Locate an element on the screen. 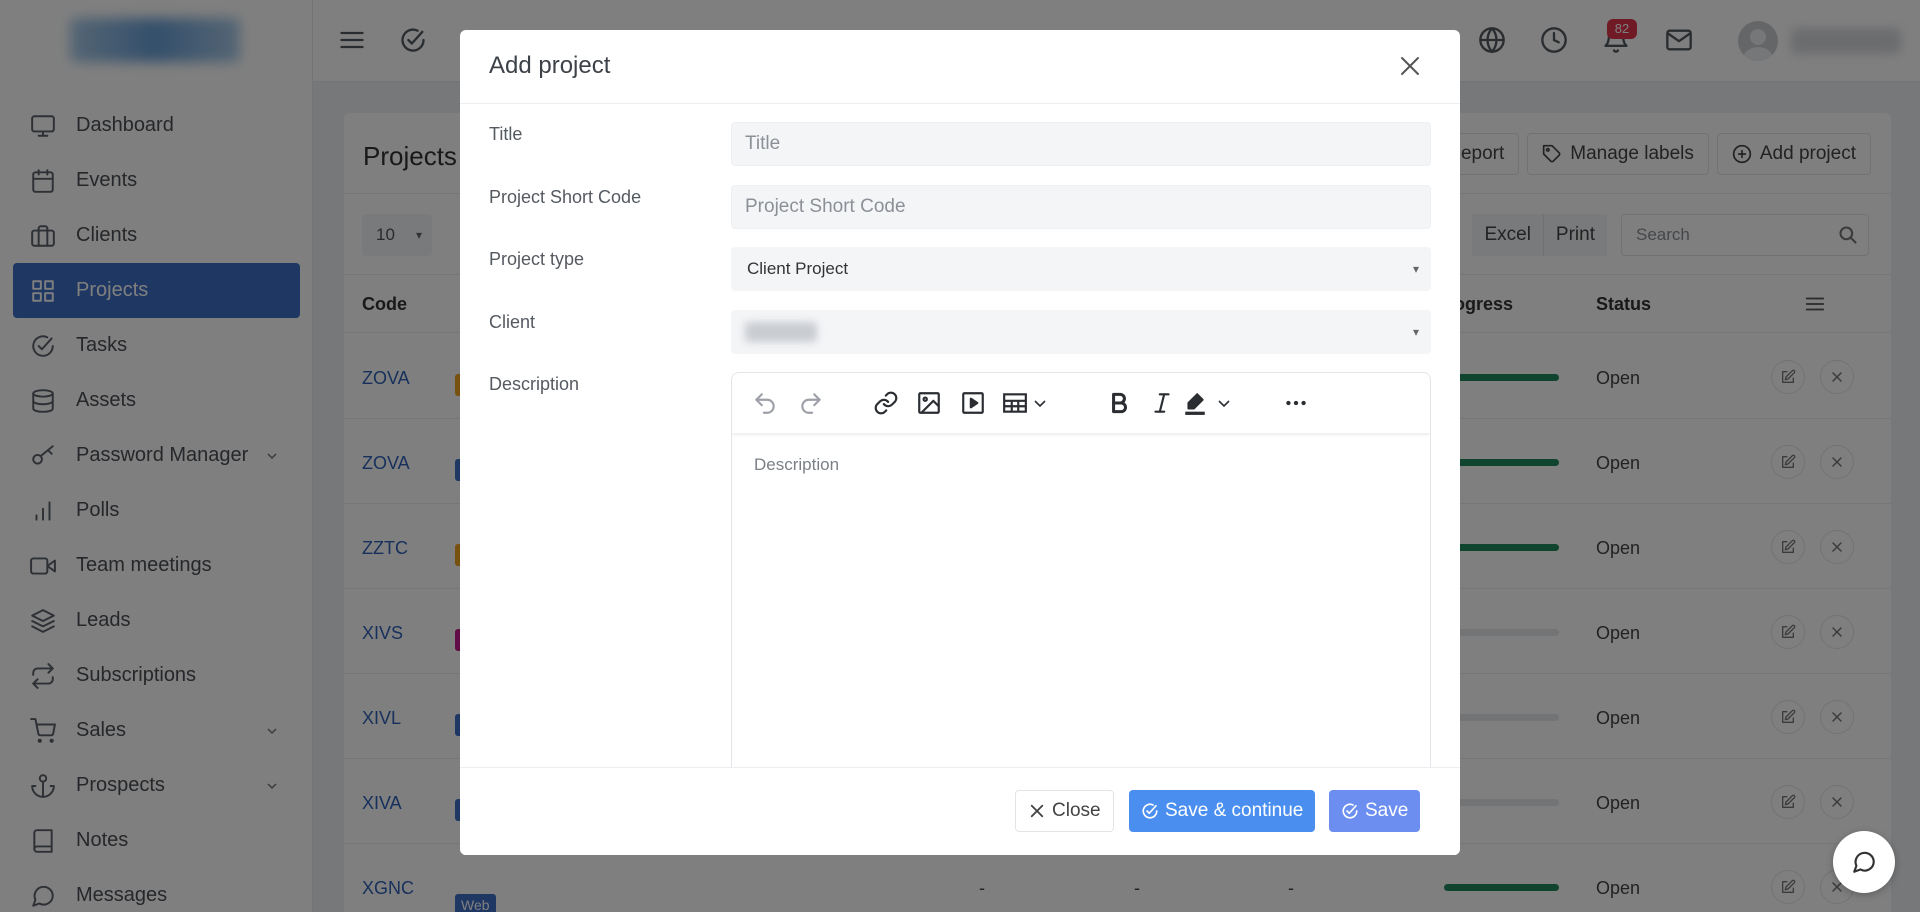 Image resolution: width=1920 pixels, height=912 pixels. save-button: Save is located at coordinates (1375, 811).